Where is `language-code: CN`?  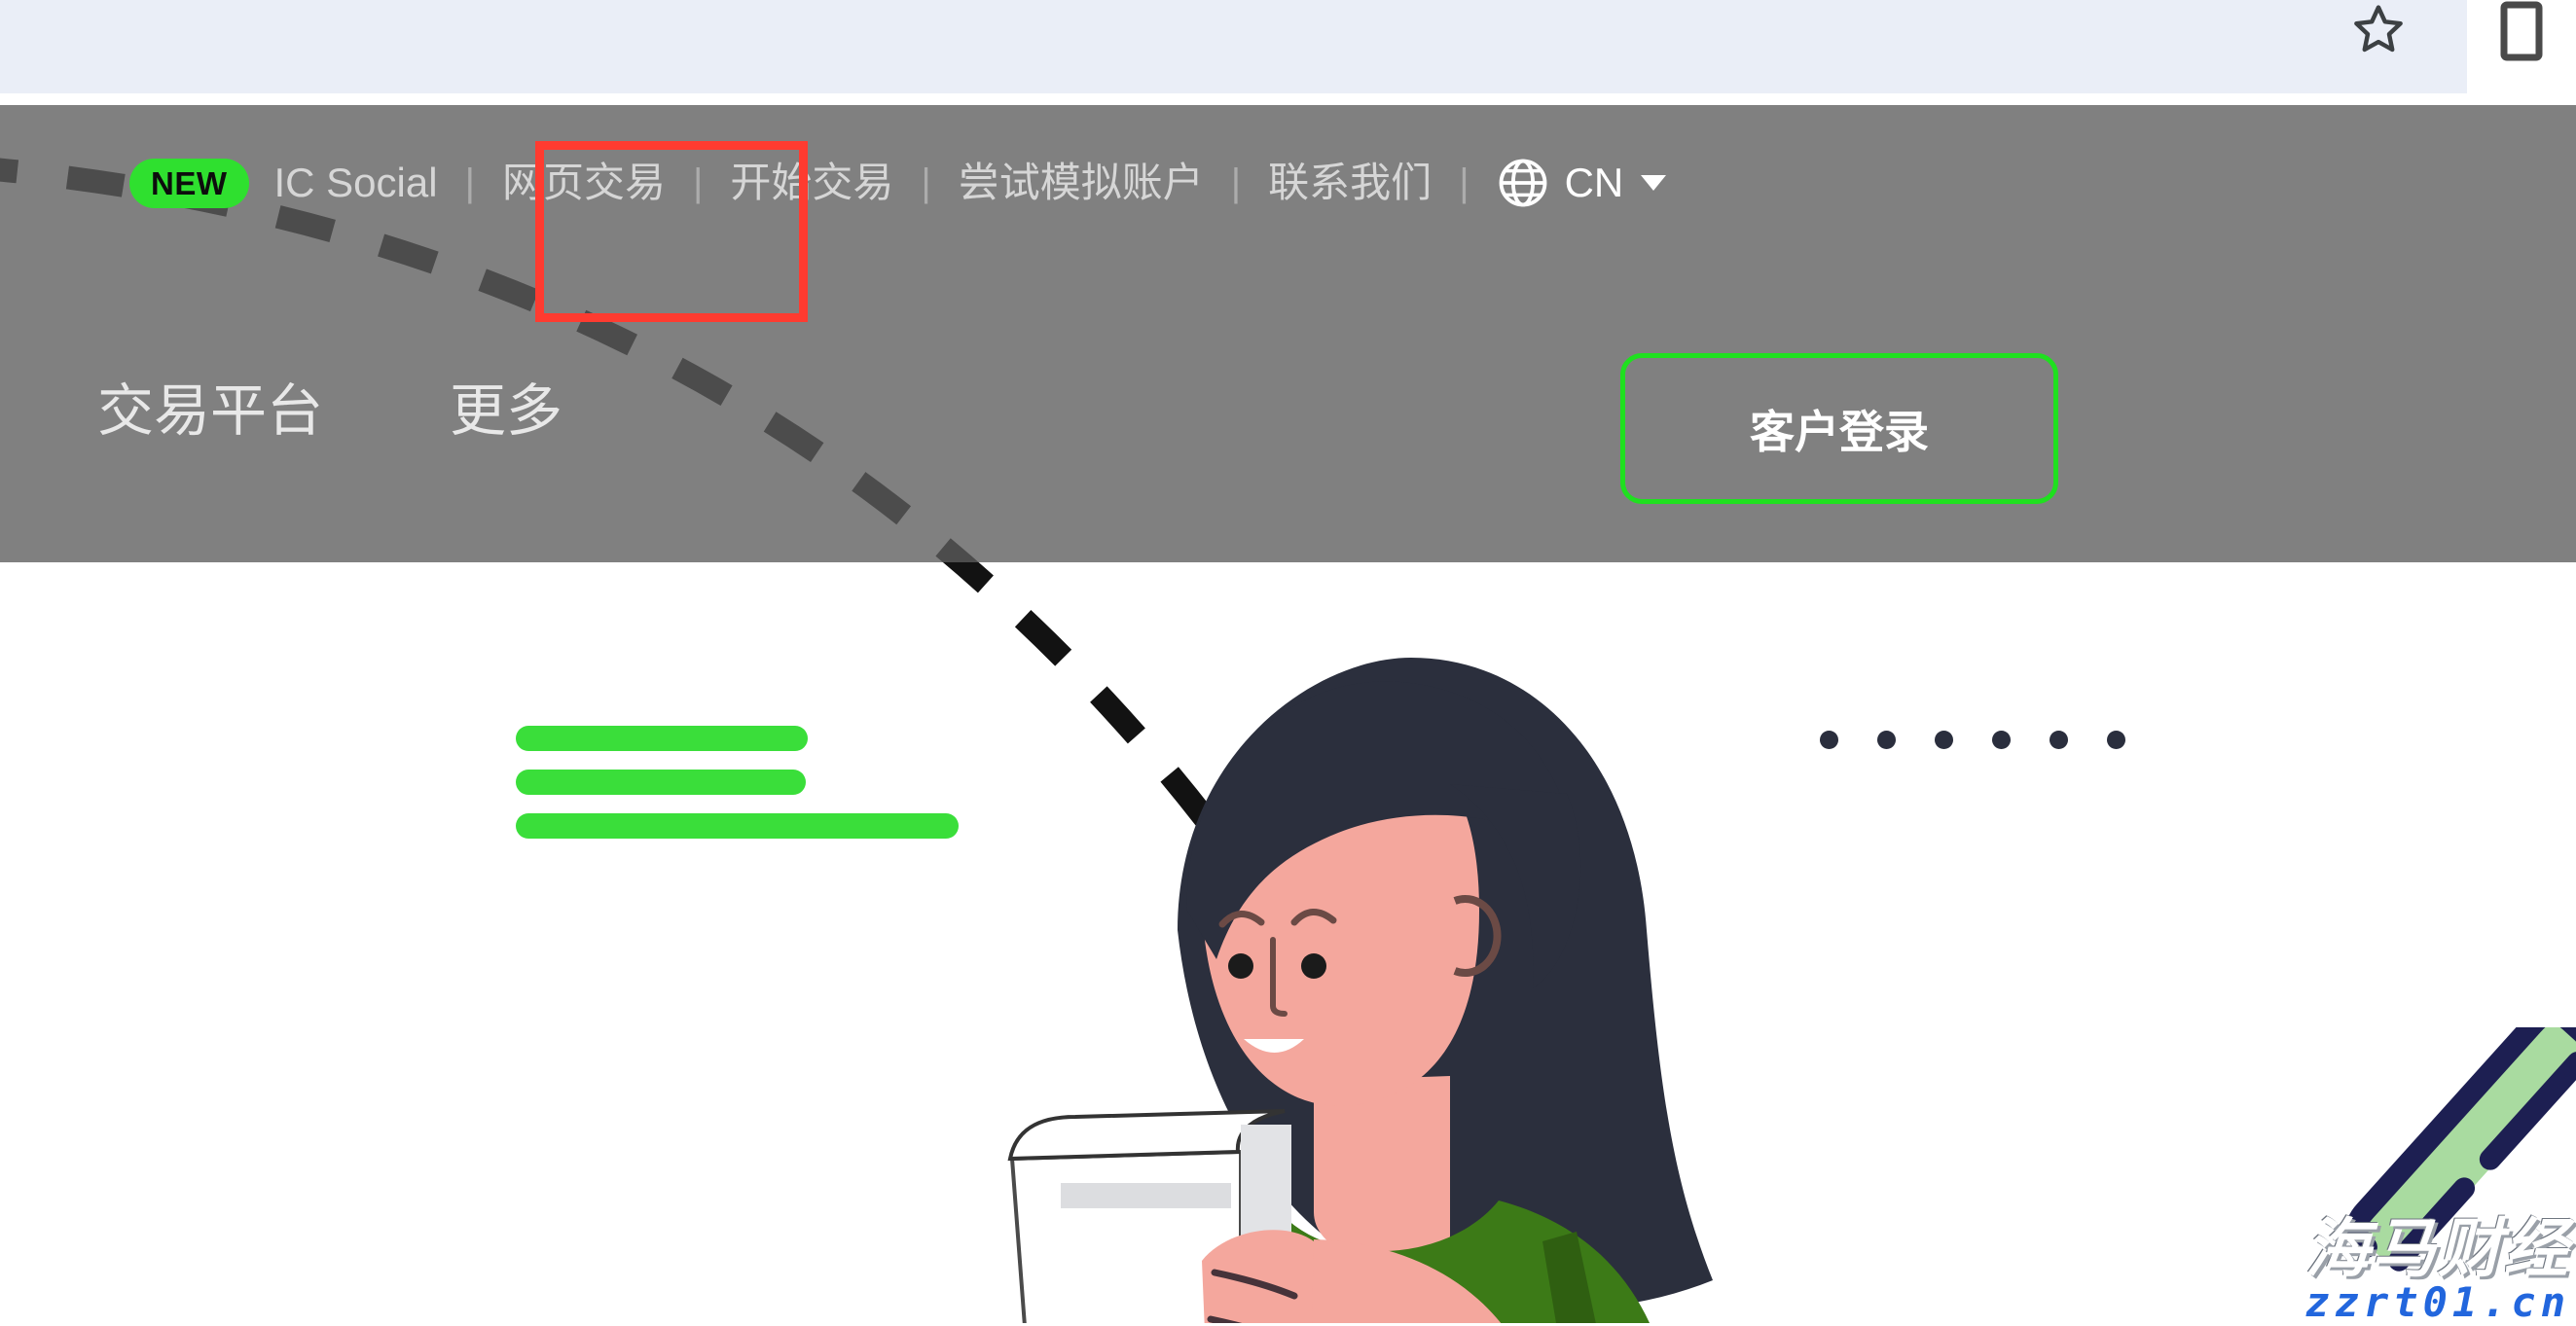
language-code: CN is located at coordinates (1594, 182).